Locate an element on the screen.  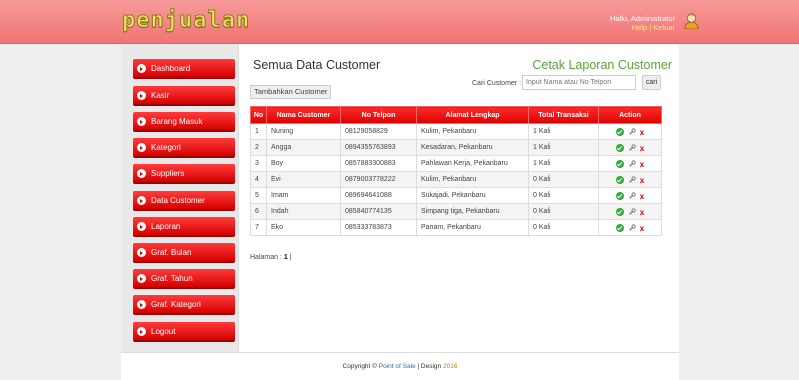
cell-alamat: Pahlawan Kerja, Pekanbaru is located at coordinates (472, 163).